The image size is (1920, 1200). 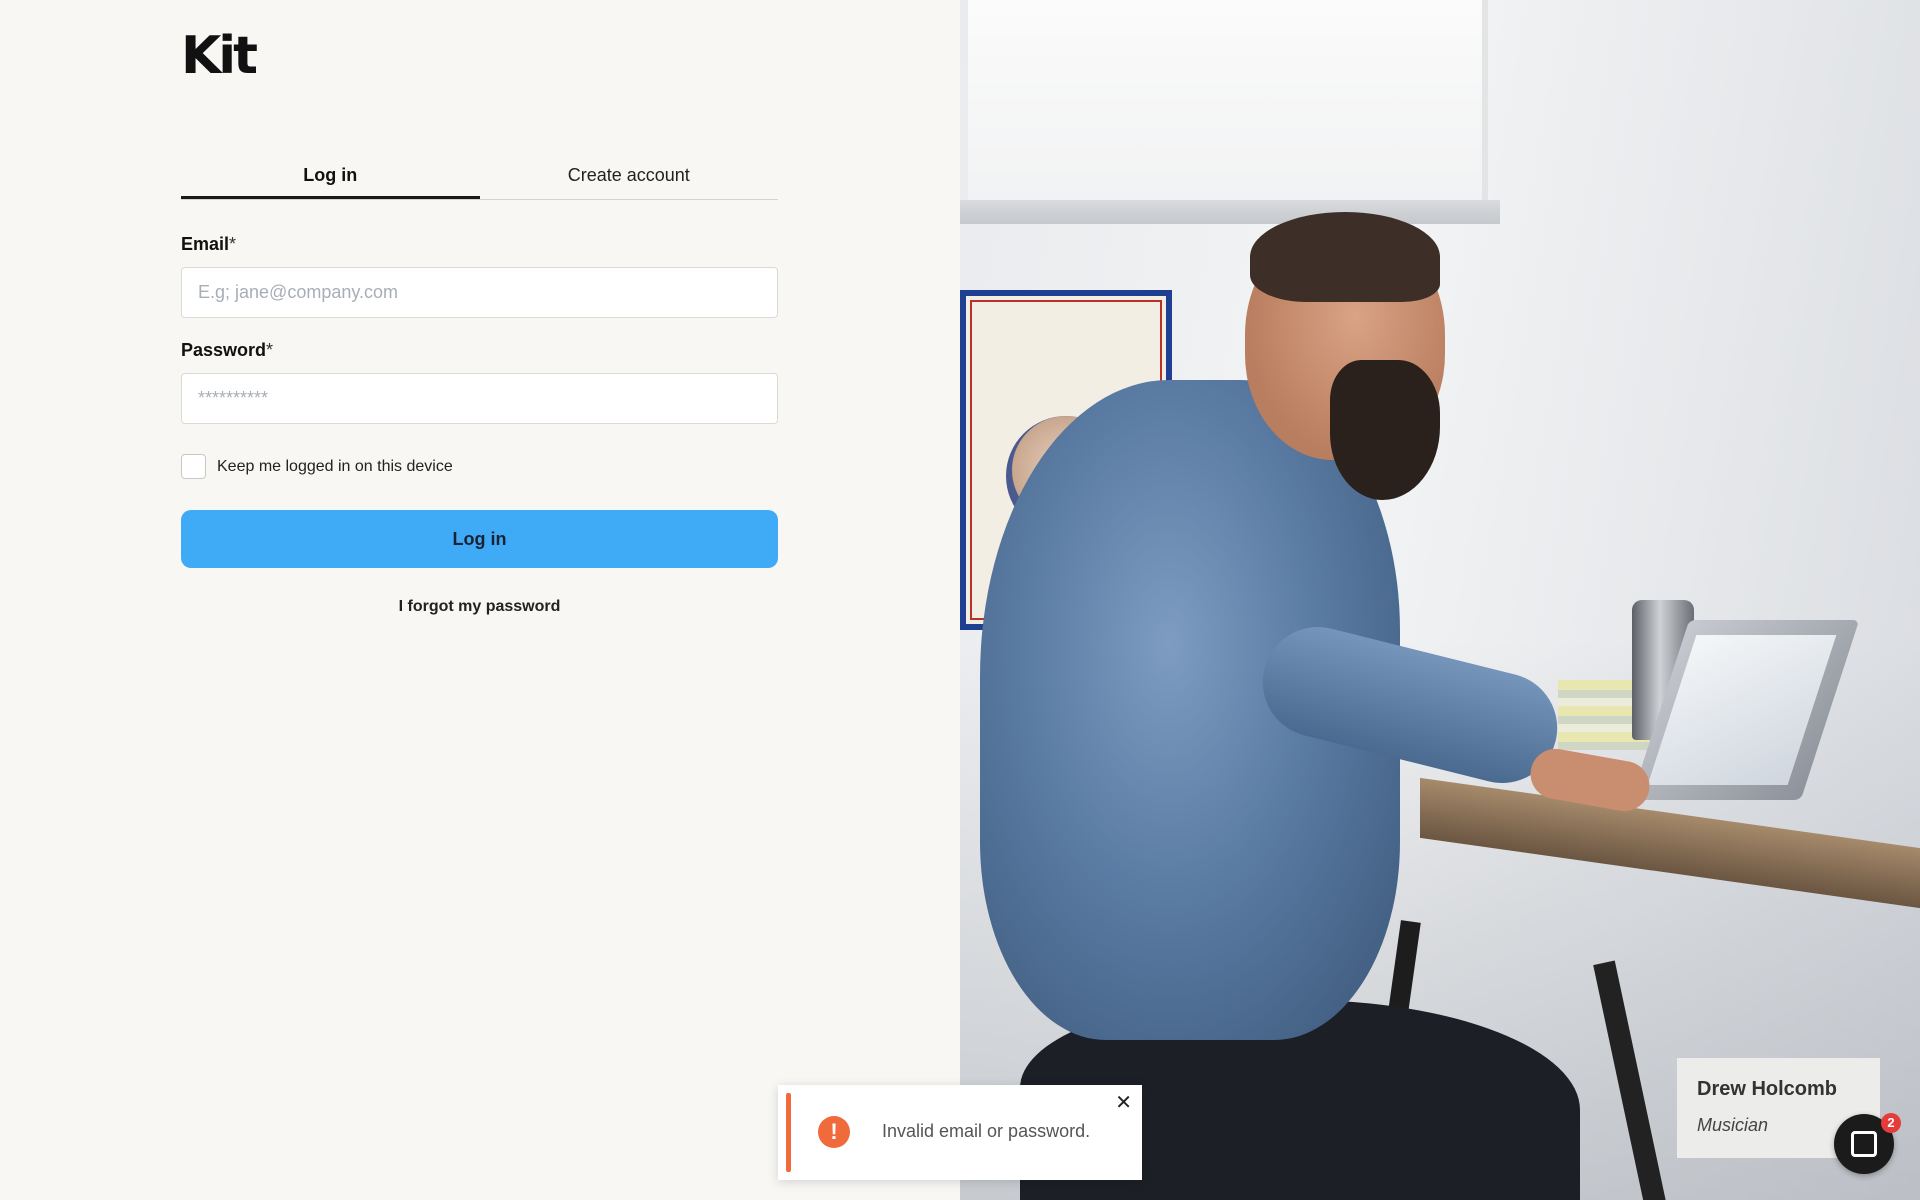 I want to click on password-input, so click(x=479, y=398).